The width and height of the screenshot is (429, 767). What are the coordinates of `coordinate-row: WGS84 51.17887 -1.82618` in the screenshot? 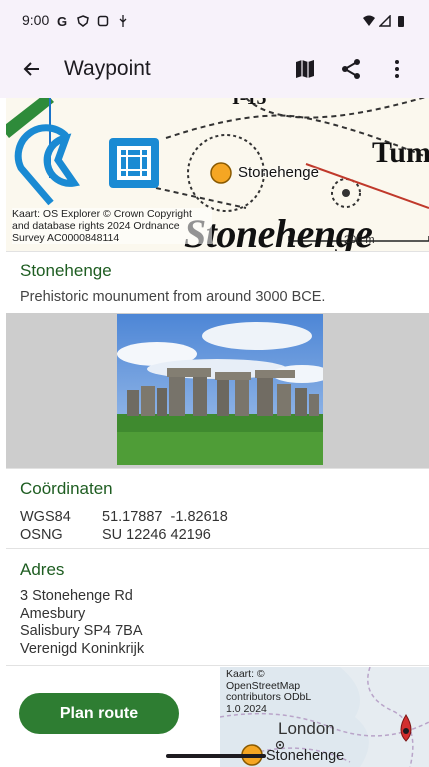 It's located at (124, 517).